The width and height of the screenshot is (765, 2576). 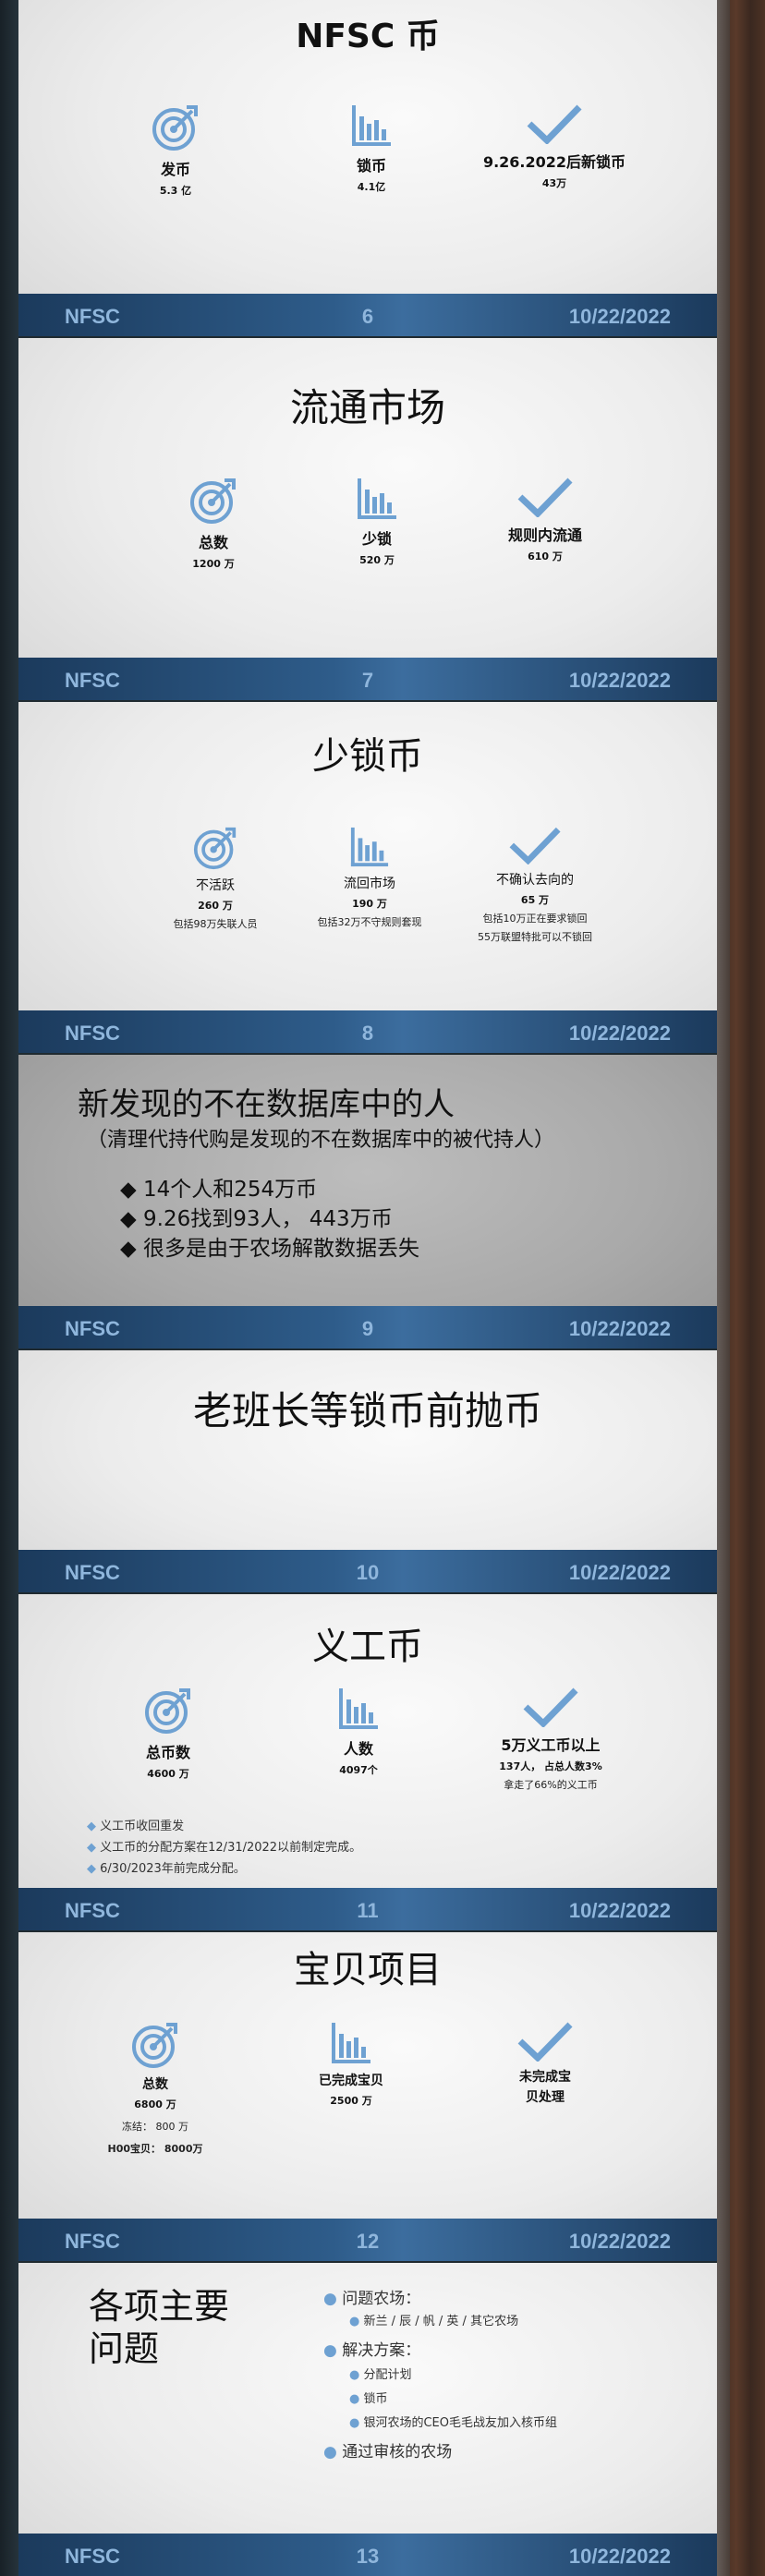 I want to click on stat-col-3: 9.26.2022后新锁币 43万, so click(x=554, y=146).